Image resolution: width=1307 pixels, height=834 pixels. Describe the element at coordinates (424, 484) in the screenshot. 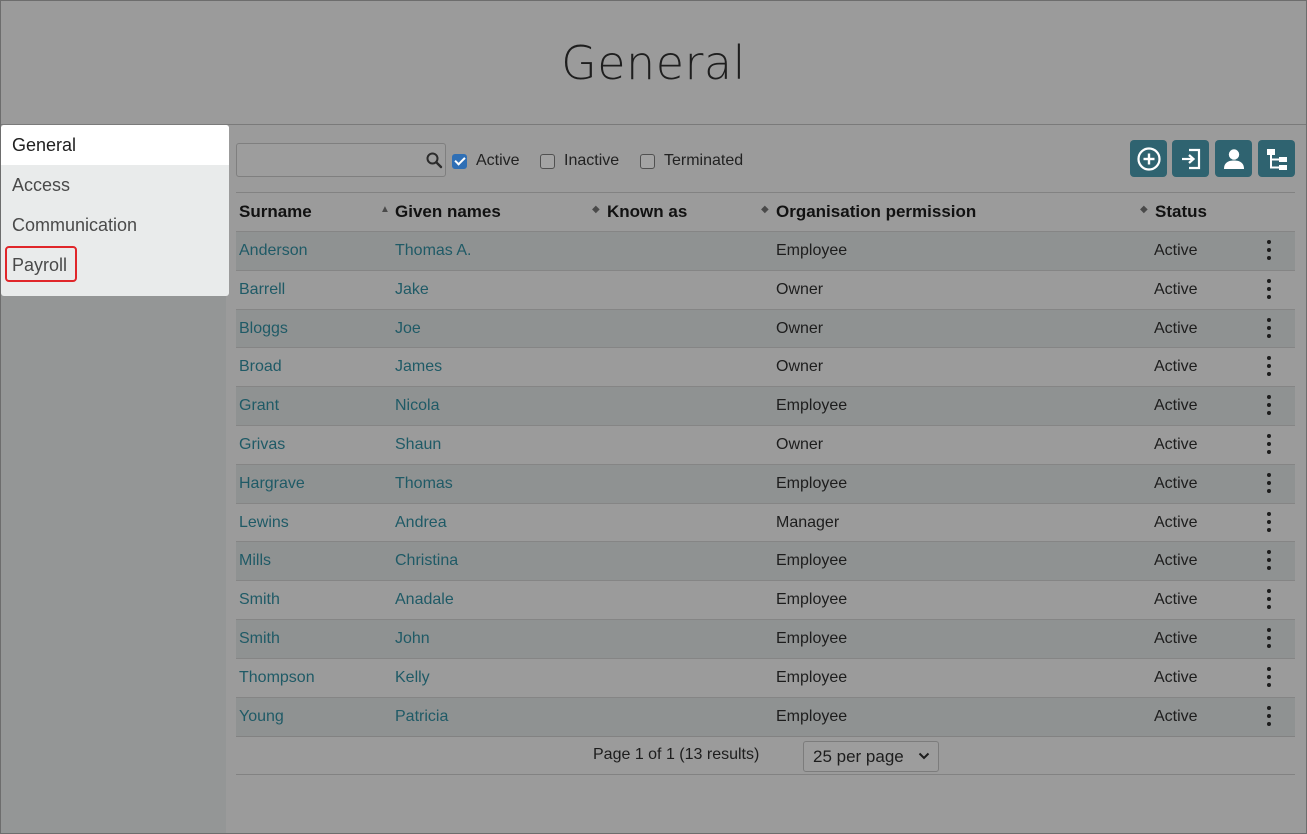

I see `given-names-link: Thomas` at that location.